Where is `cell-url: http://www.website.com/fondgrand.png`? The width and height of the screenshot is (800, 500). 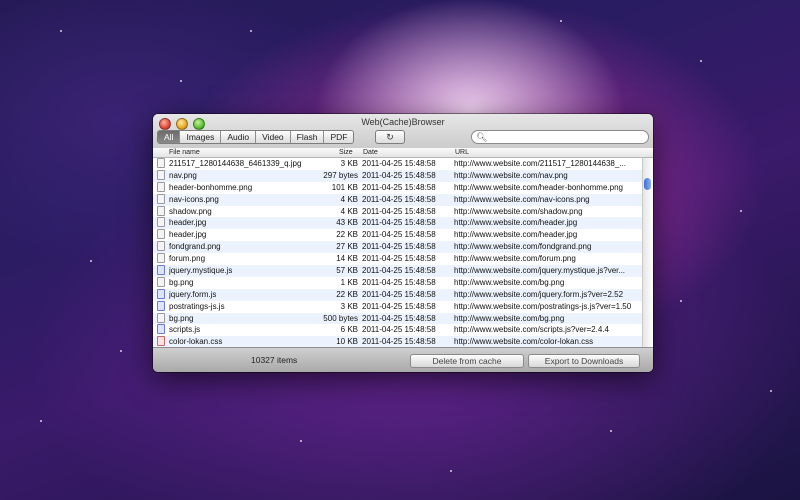 cell-url: http://www.website.com/fondgrand.png is located at coordinates (523, 247).